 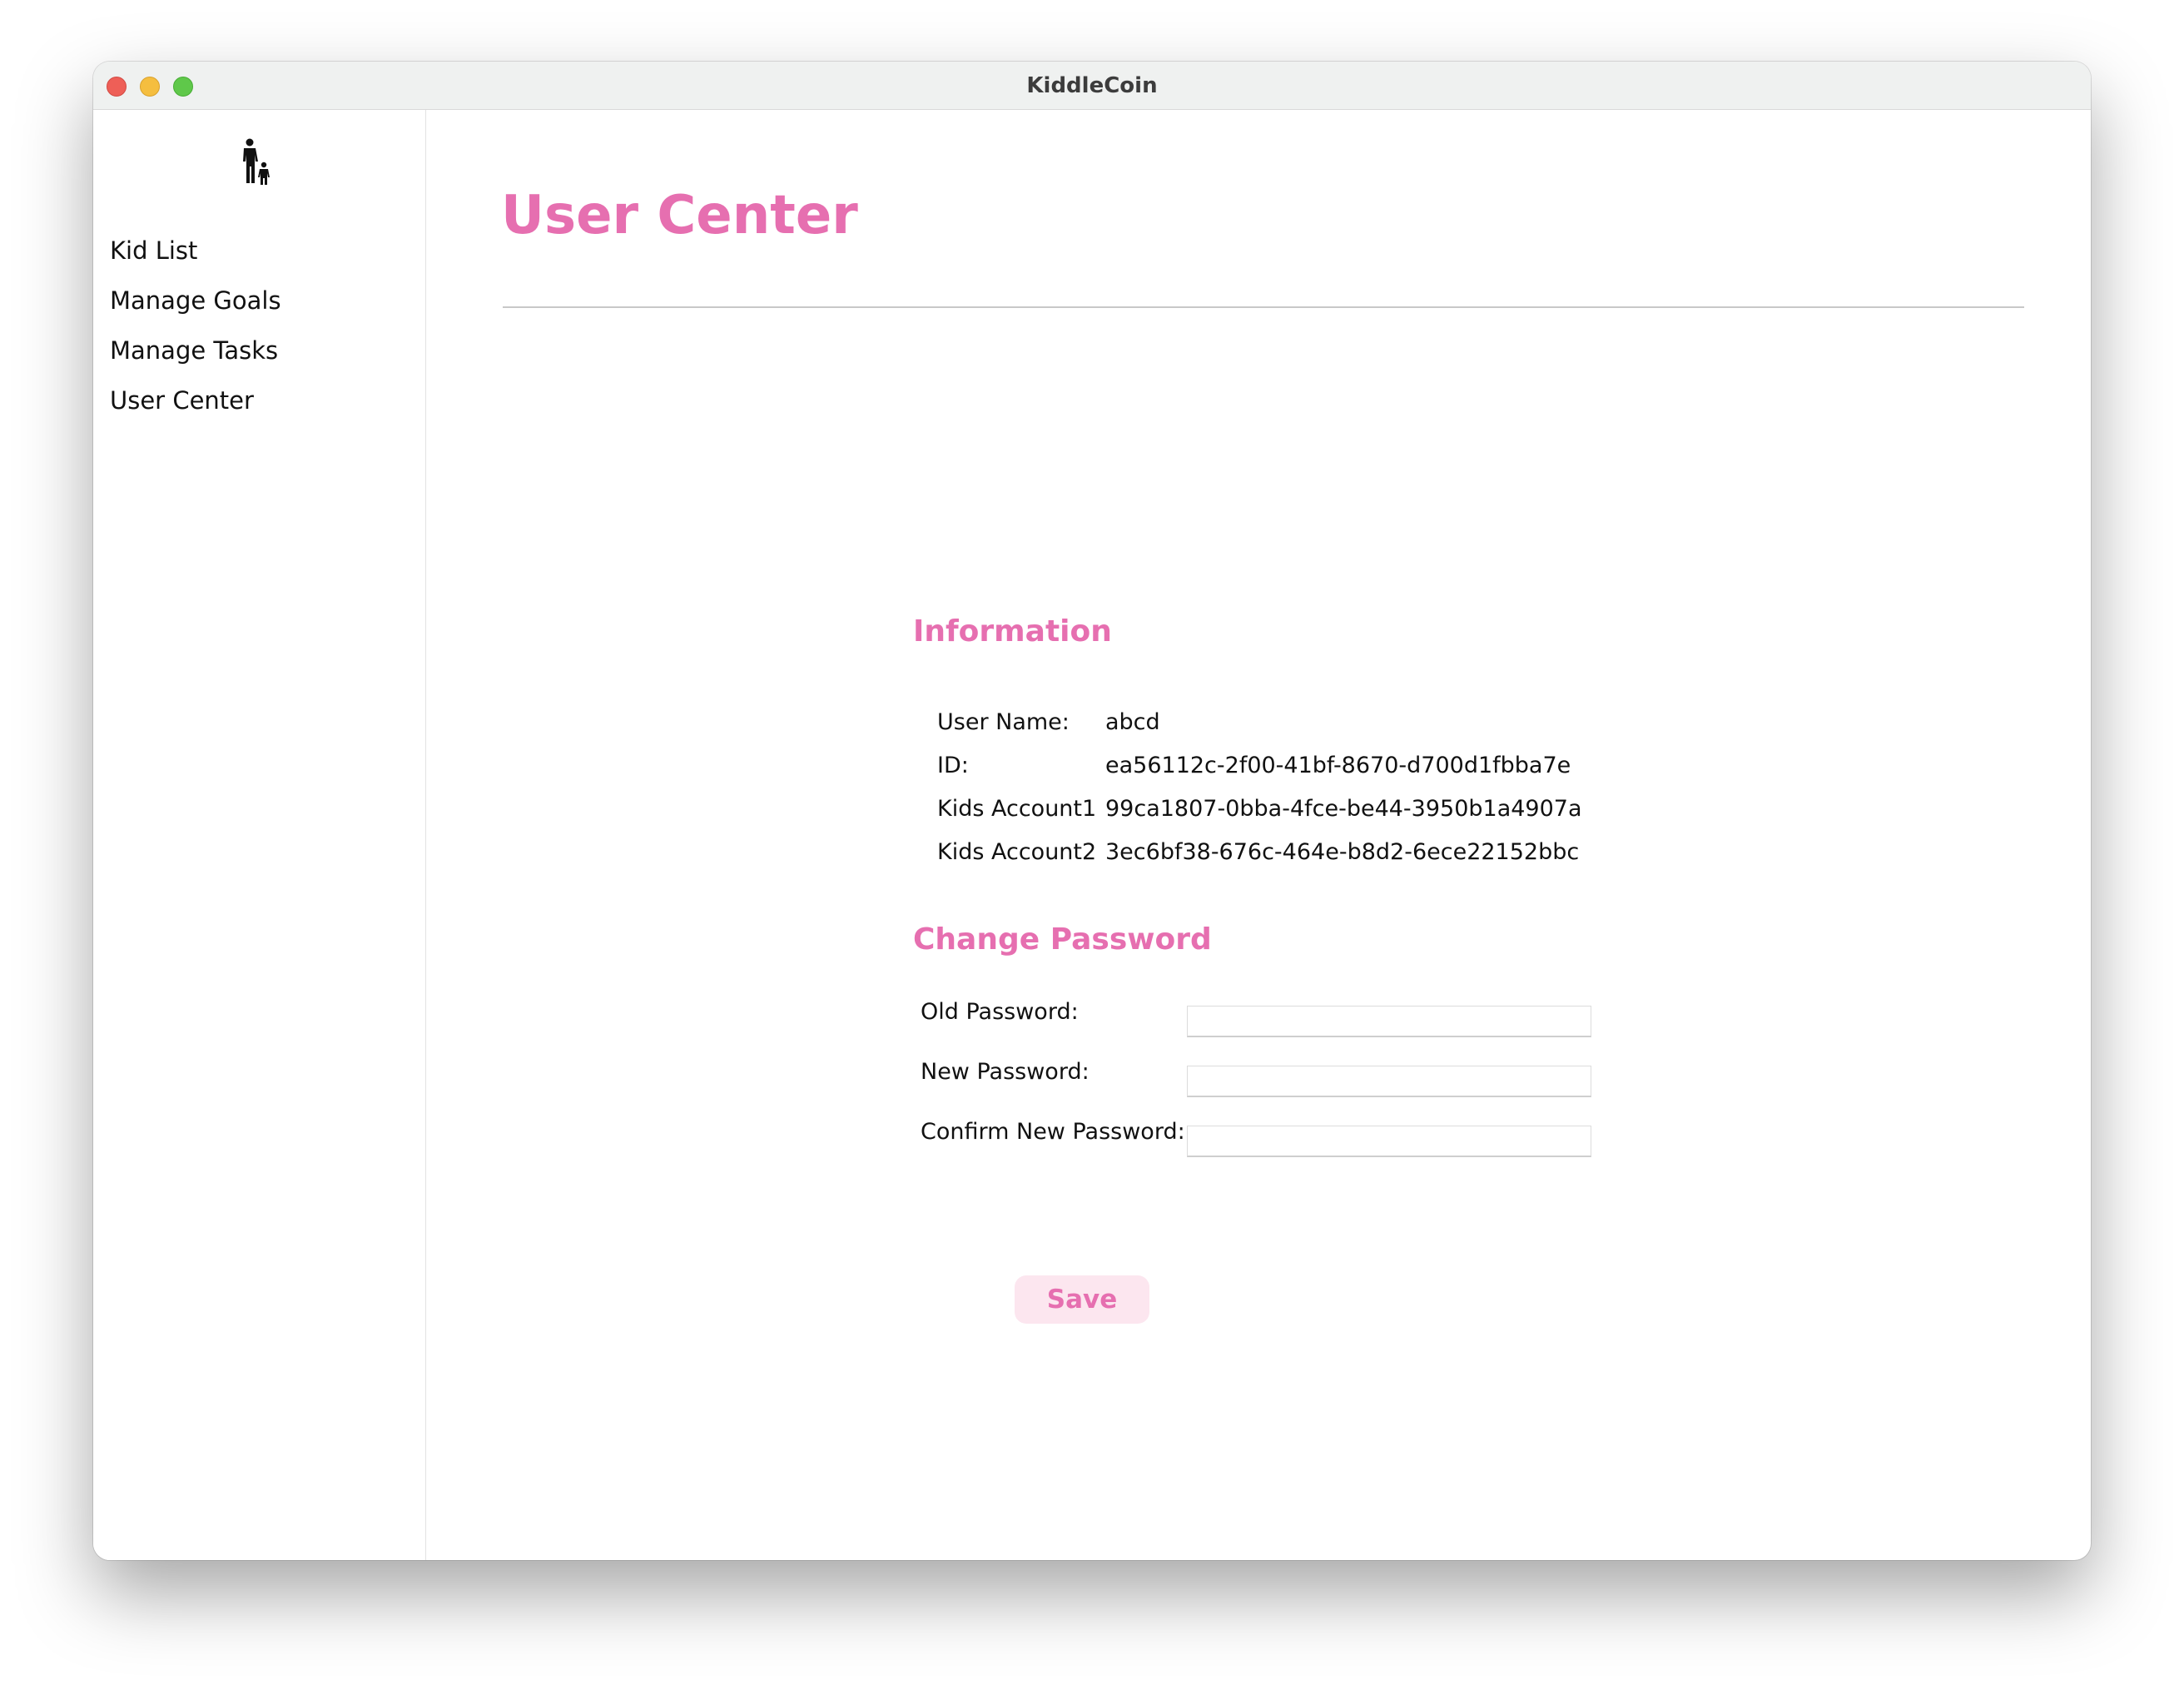 What do you see at coordinates (1005, 1072) in the screenshot?
I see `new-password-label: New Password:` at bounding box center [1005, 1072].